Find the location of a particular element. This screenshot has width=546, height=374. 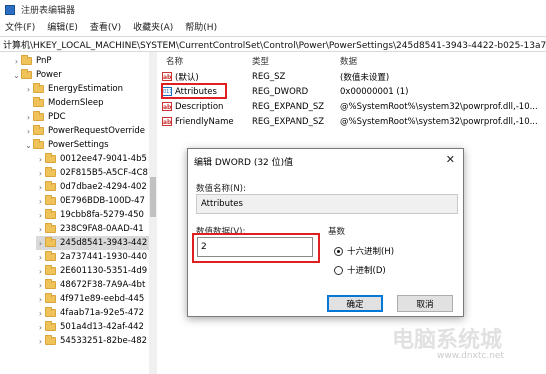

tree-item-pnp: › PnP is located at coordinates (32, 61).